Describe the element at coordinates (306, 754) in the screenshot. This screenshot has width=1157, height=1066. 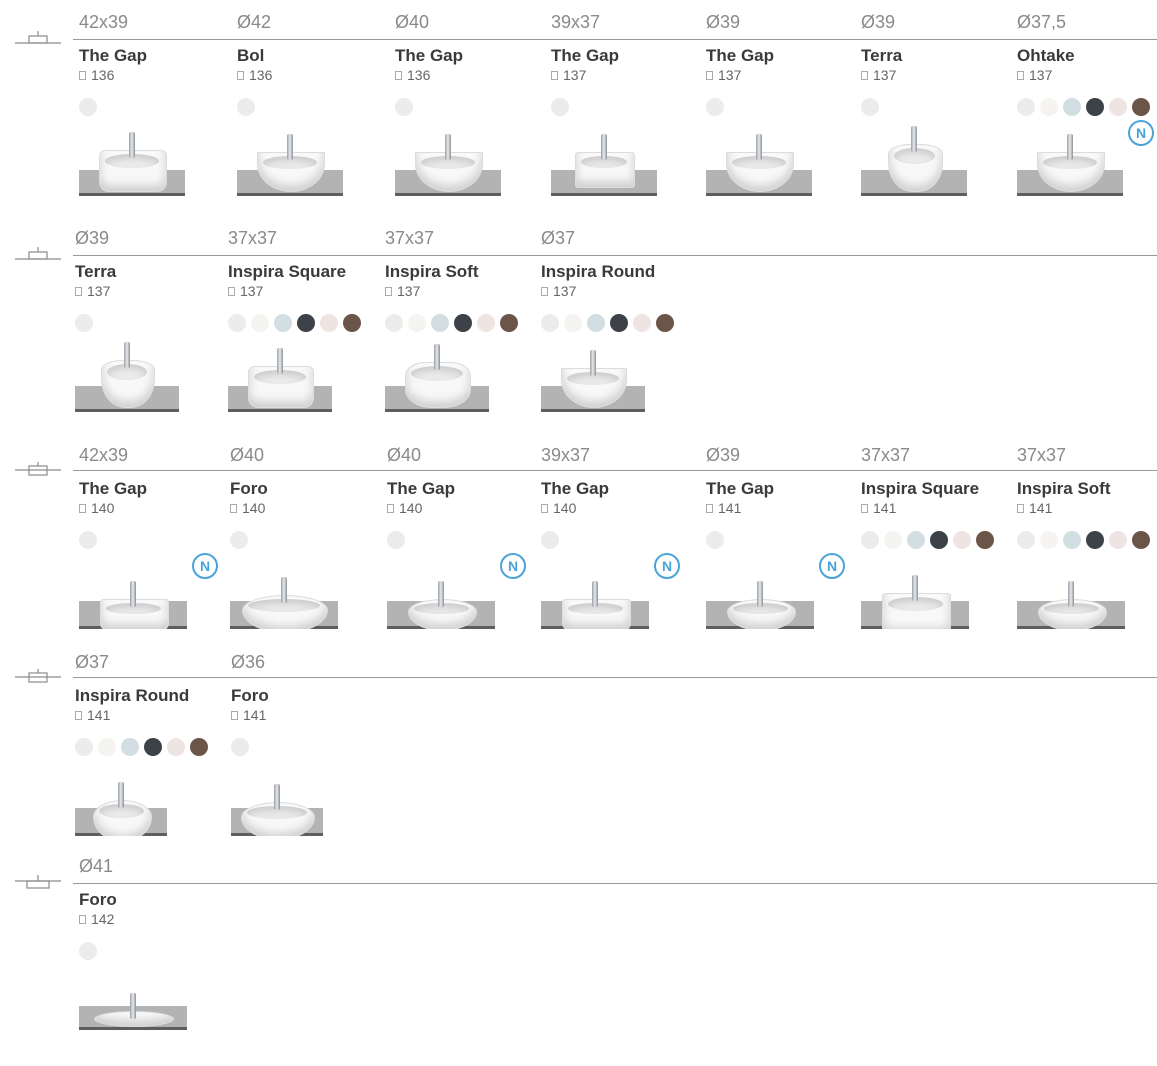
I see `product-item: Ø36 Foro 141` at that location.